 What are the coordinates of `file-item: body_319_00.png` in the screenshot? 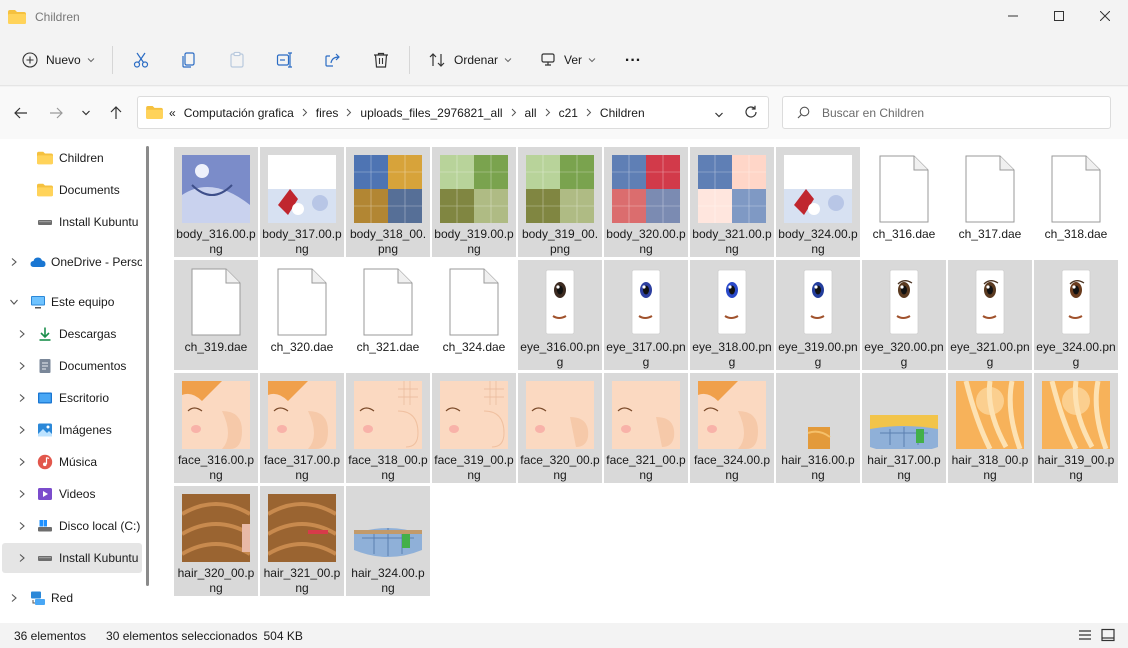 It's located at (560, 202).